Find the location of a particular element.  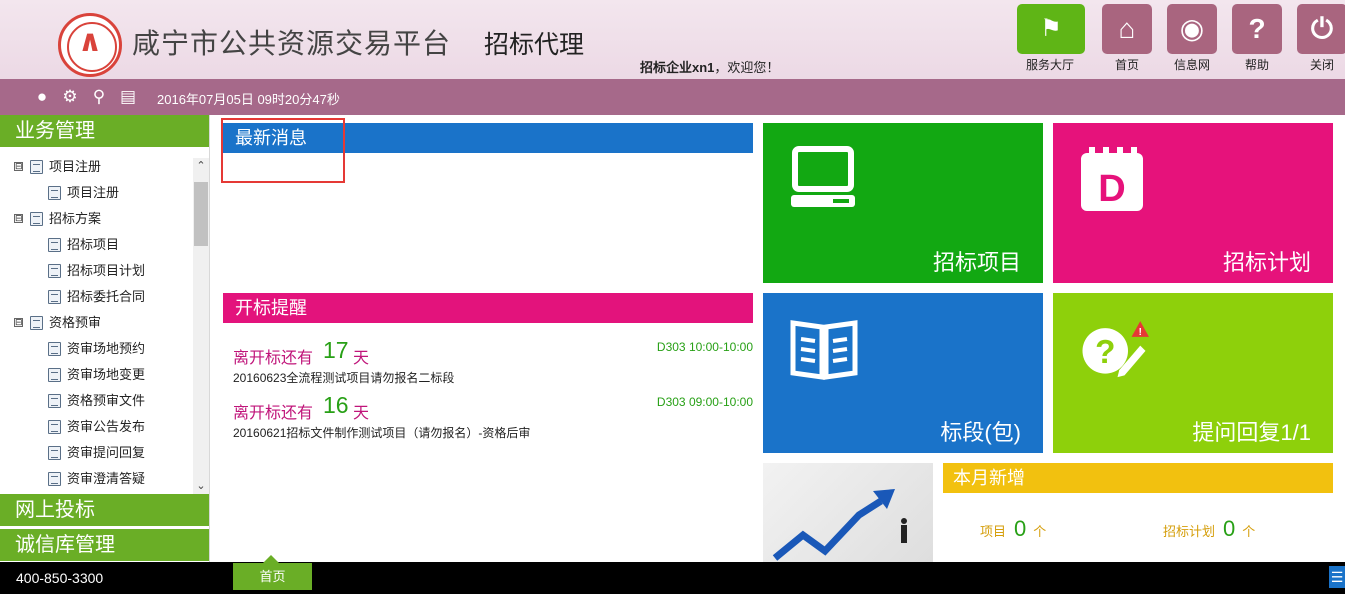

tree-leaf: 资审公告发布 is located at coordinates (96, 427).